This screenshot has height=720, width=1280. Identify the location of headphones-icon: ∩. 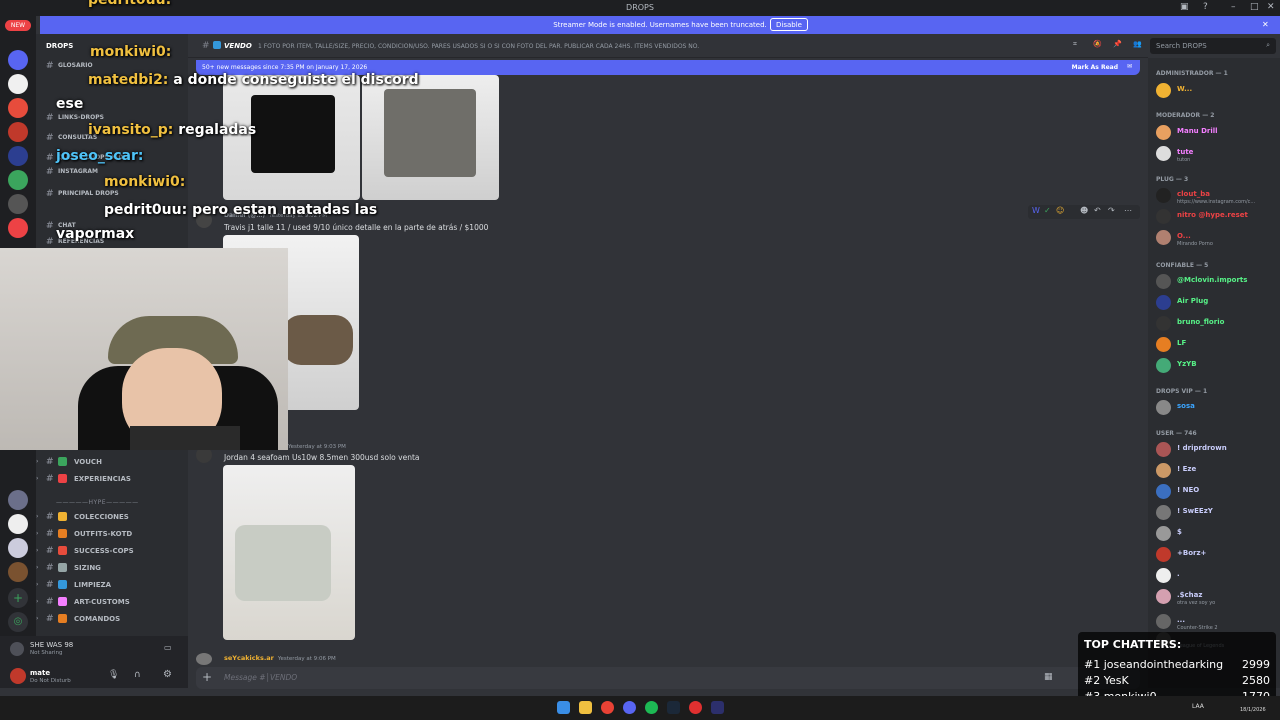
(137, 675).